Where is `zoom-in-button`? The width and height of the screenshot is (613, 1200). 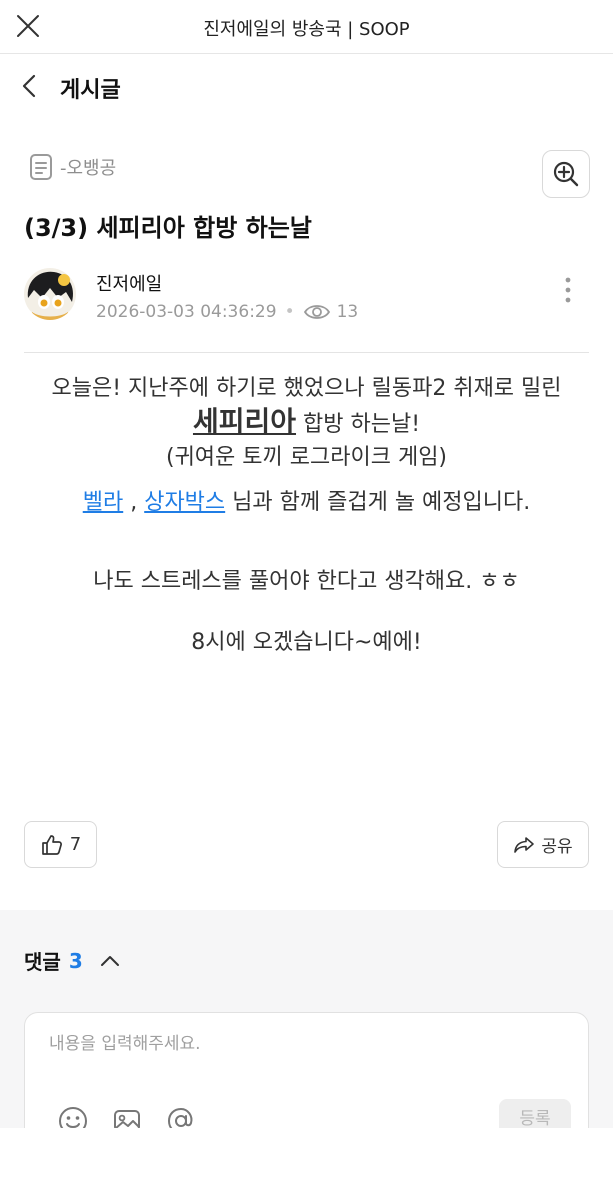
zoom-in-button is located at coordinates (566, 174).